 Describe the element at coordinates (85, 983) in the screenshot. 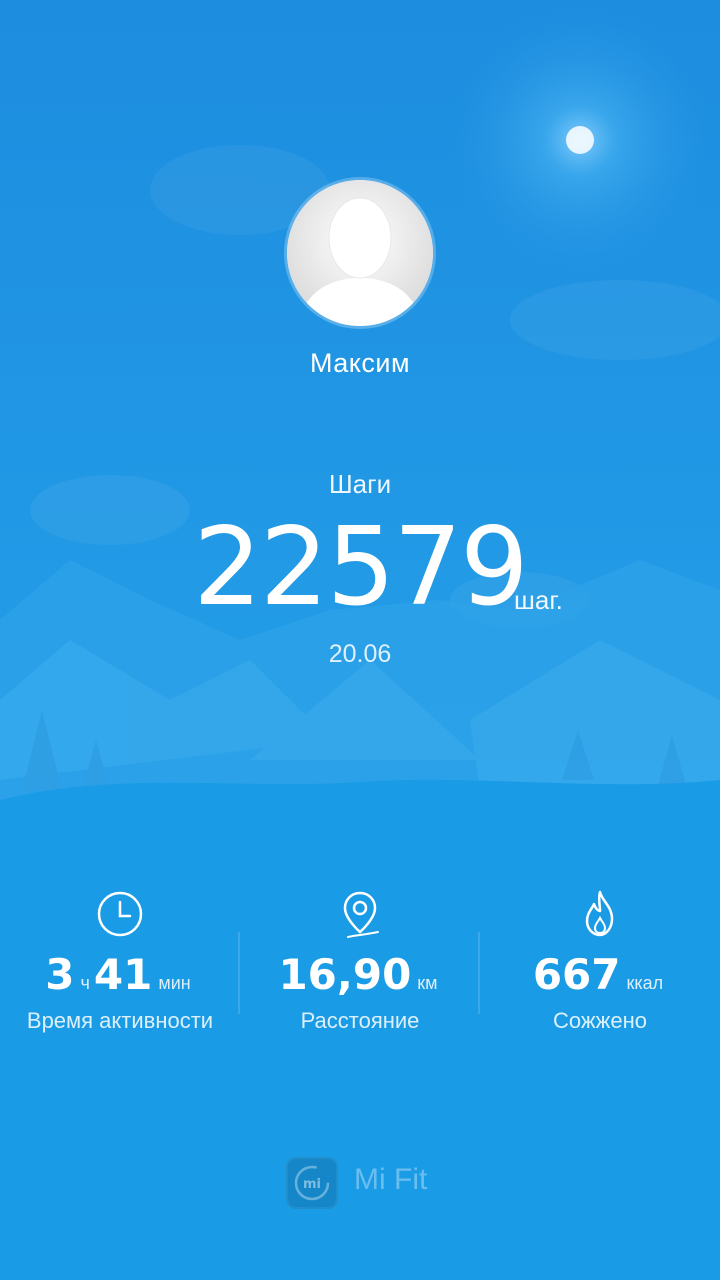

I see `activity-hours-unit: ч` at that location.